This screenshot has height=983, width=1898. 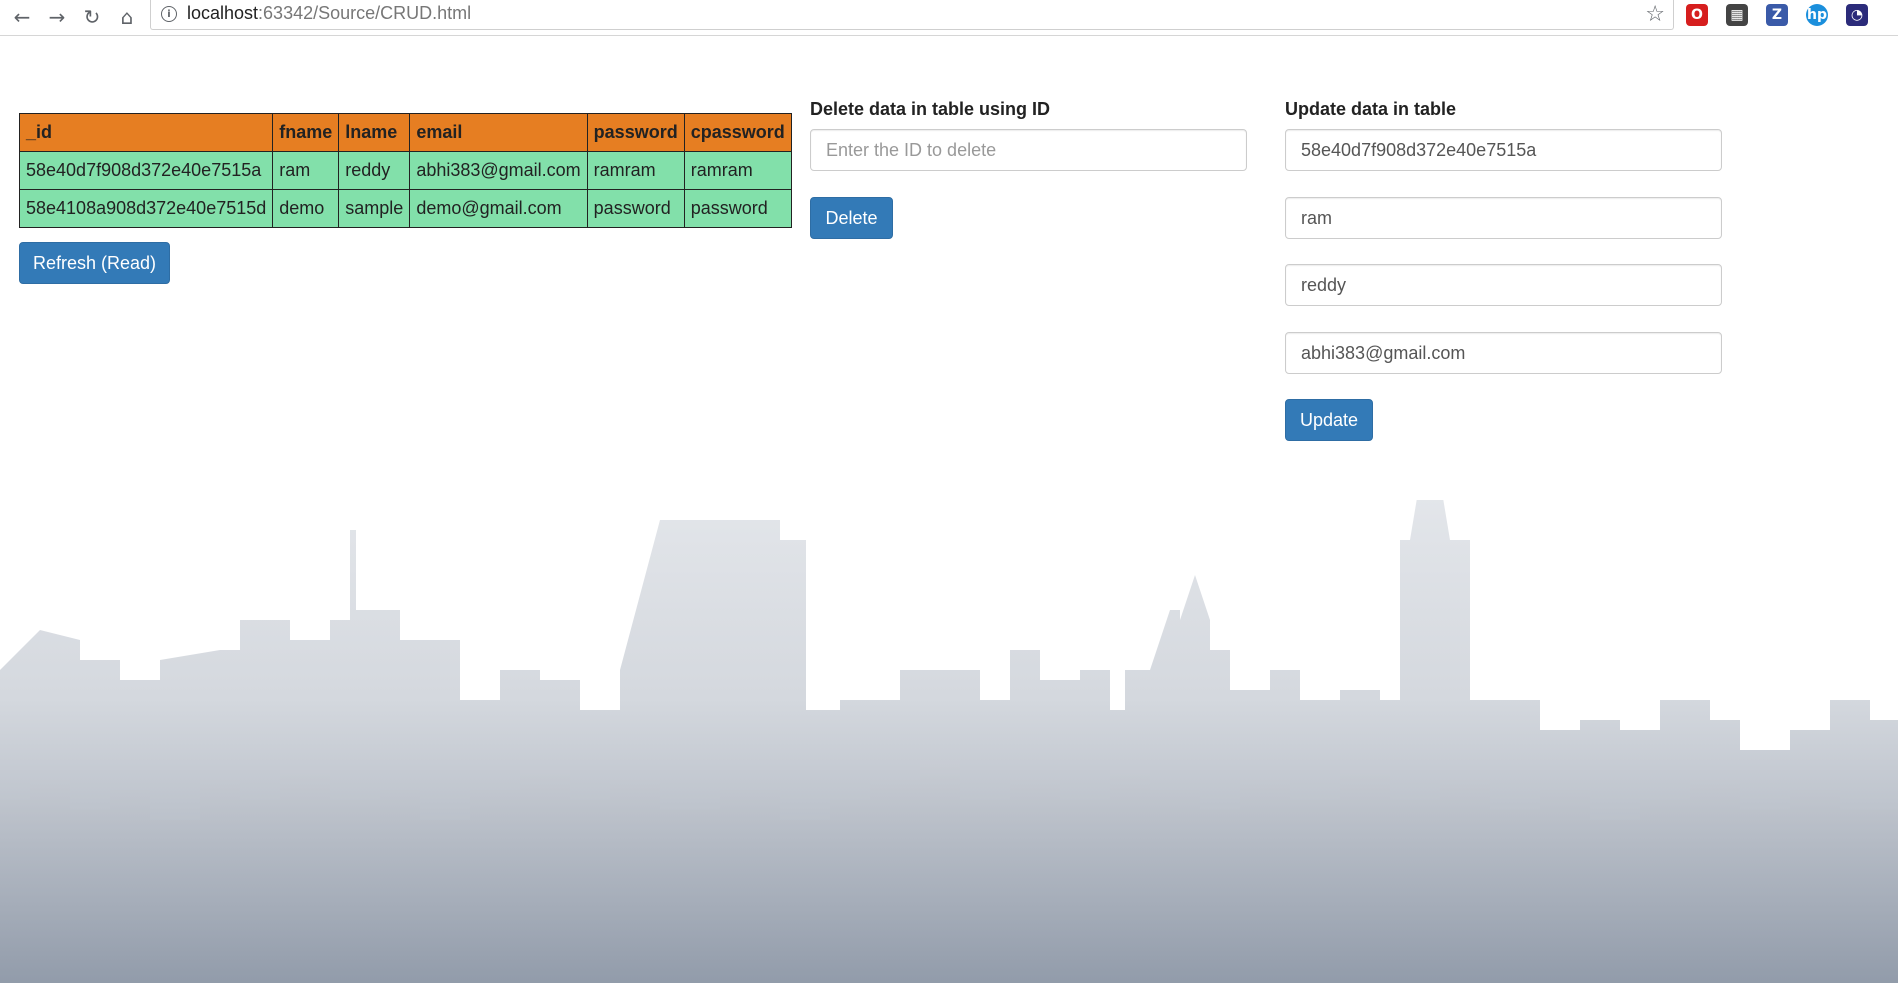 I want to click on home-icon: ⌂, so click(x=127, y=17).